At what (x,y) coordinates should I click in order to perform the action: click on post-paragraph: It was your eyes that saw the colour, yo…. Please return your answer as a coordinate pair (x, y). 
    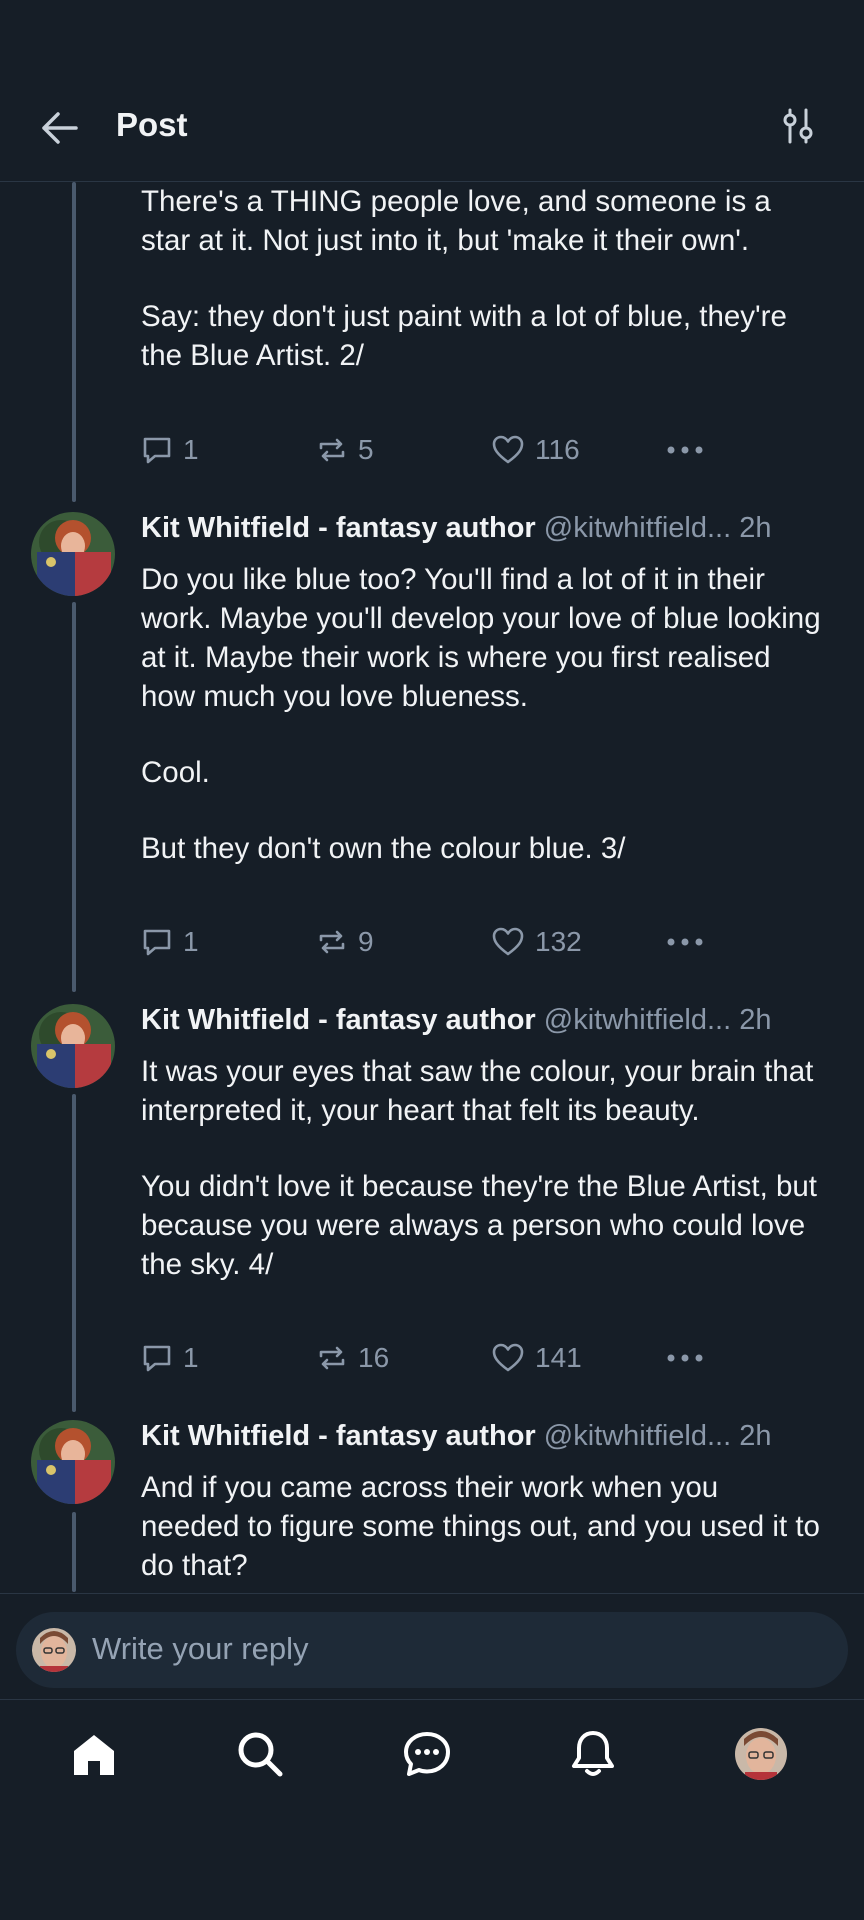
    Looking at the image, I should click on (477, 1091).